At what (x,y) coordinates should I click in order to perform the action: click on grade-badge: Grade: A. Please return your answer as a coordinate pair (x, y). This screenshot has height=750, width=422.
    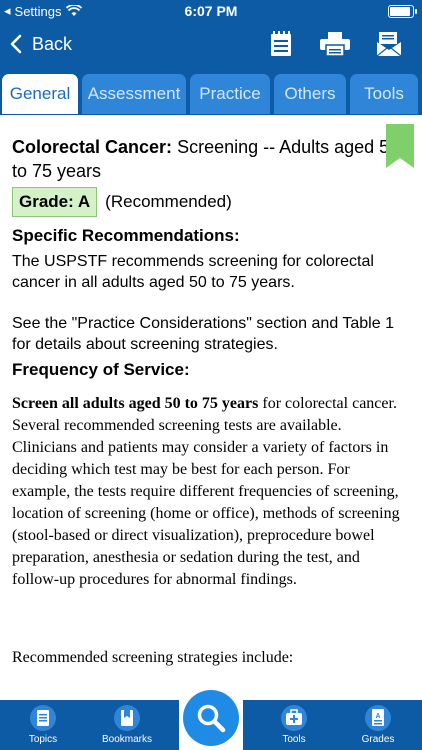
    Looking at the image, I should click on (55, 202).